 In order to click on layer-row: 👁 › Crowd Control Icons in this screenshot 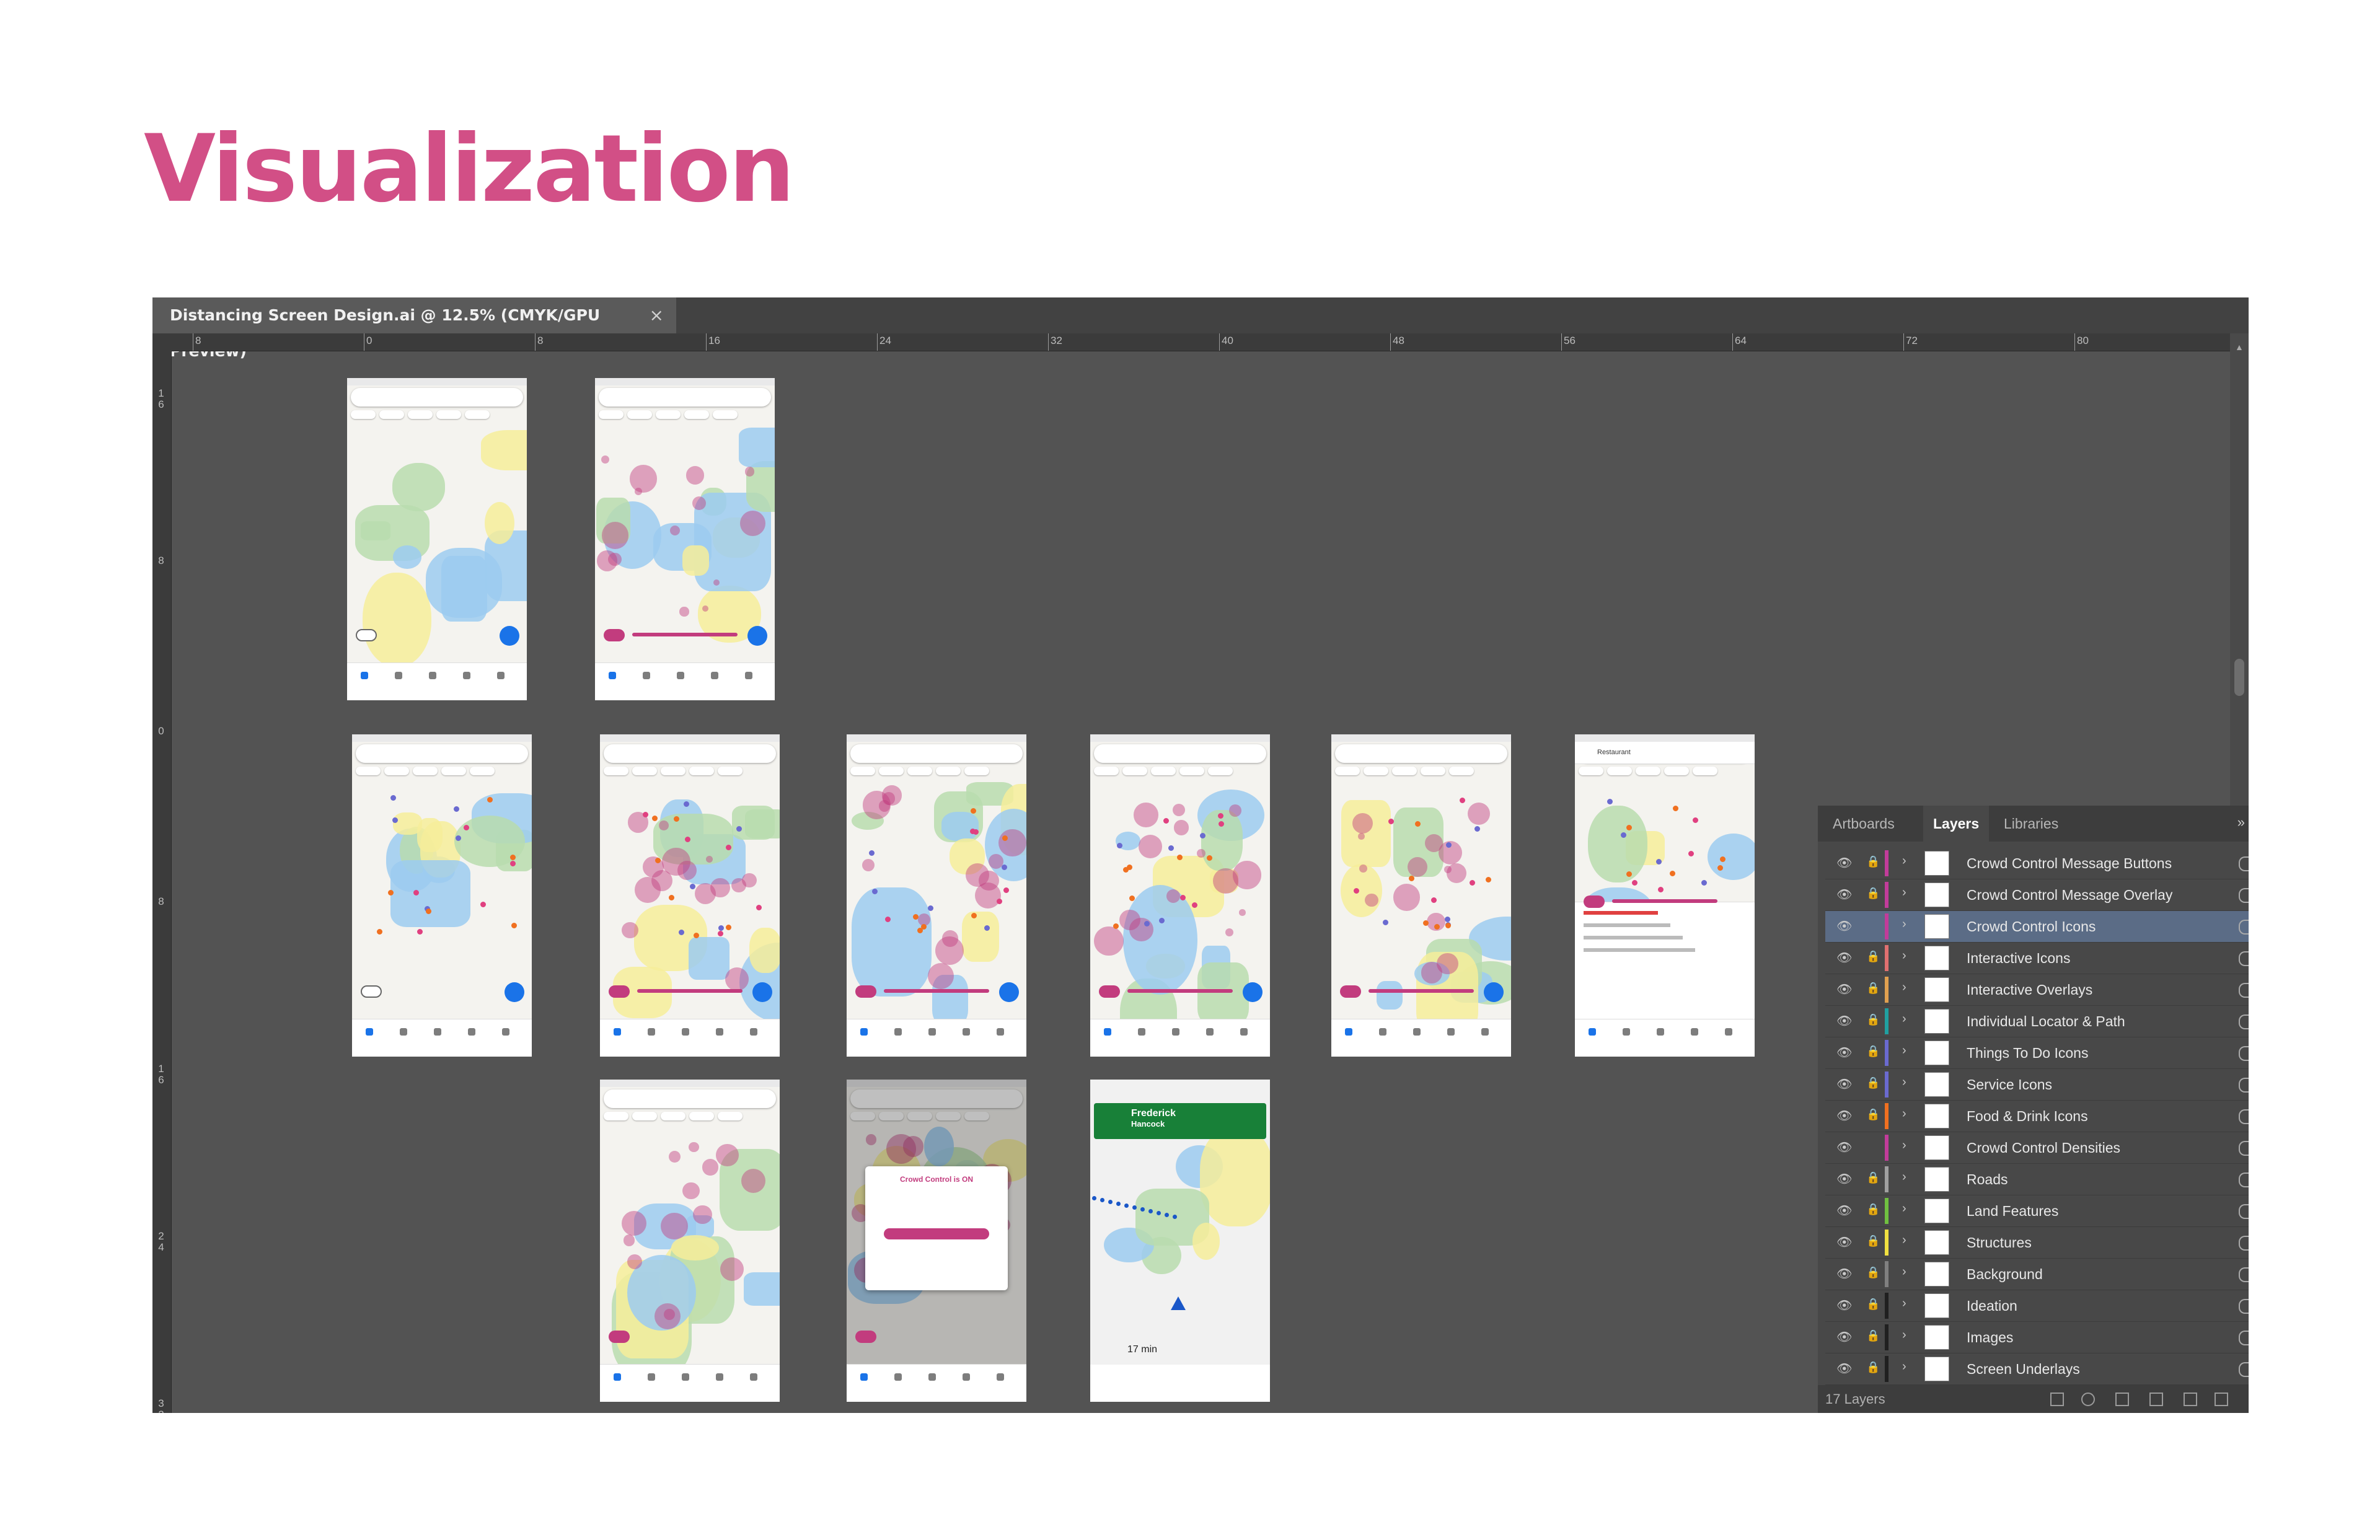, I will do `click(2037, 927)`.